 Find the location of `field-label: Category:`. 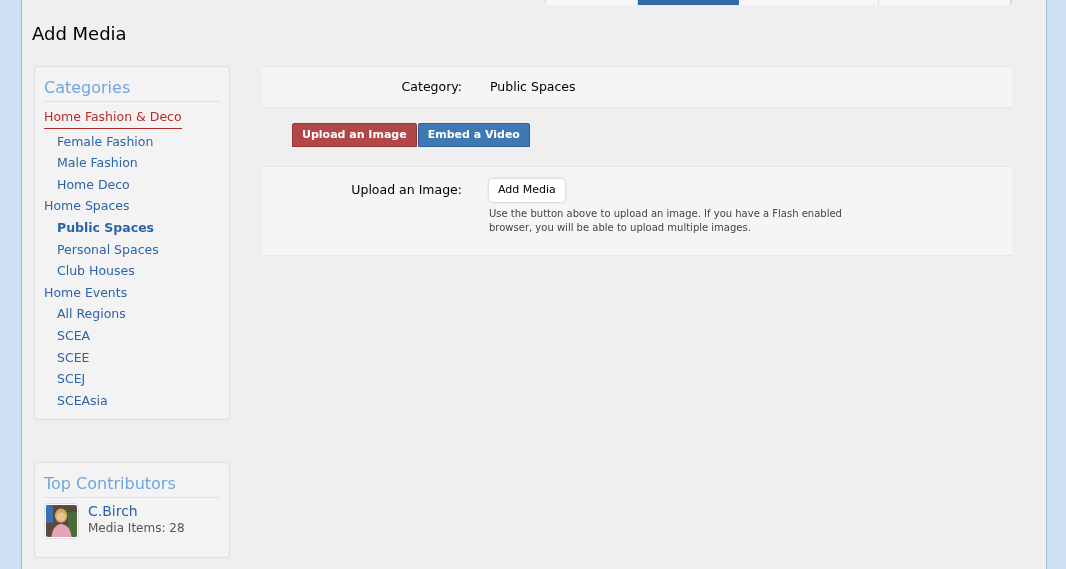

field-label: Category: is located at coordinates (431, 86).